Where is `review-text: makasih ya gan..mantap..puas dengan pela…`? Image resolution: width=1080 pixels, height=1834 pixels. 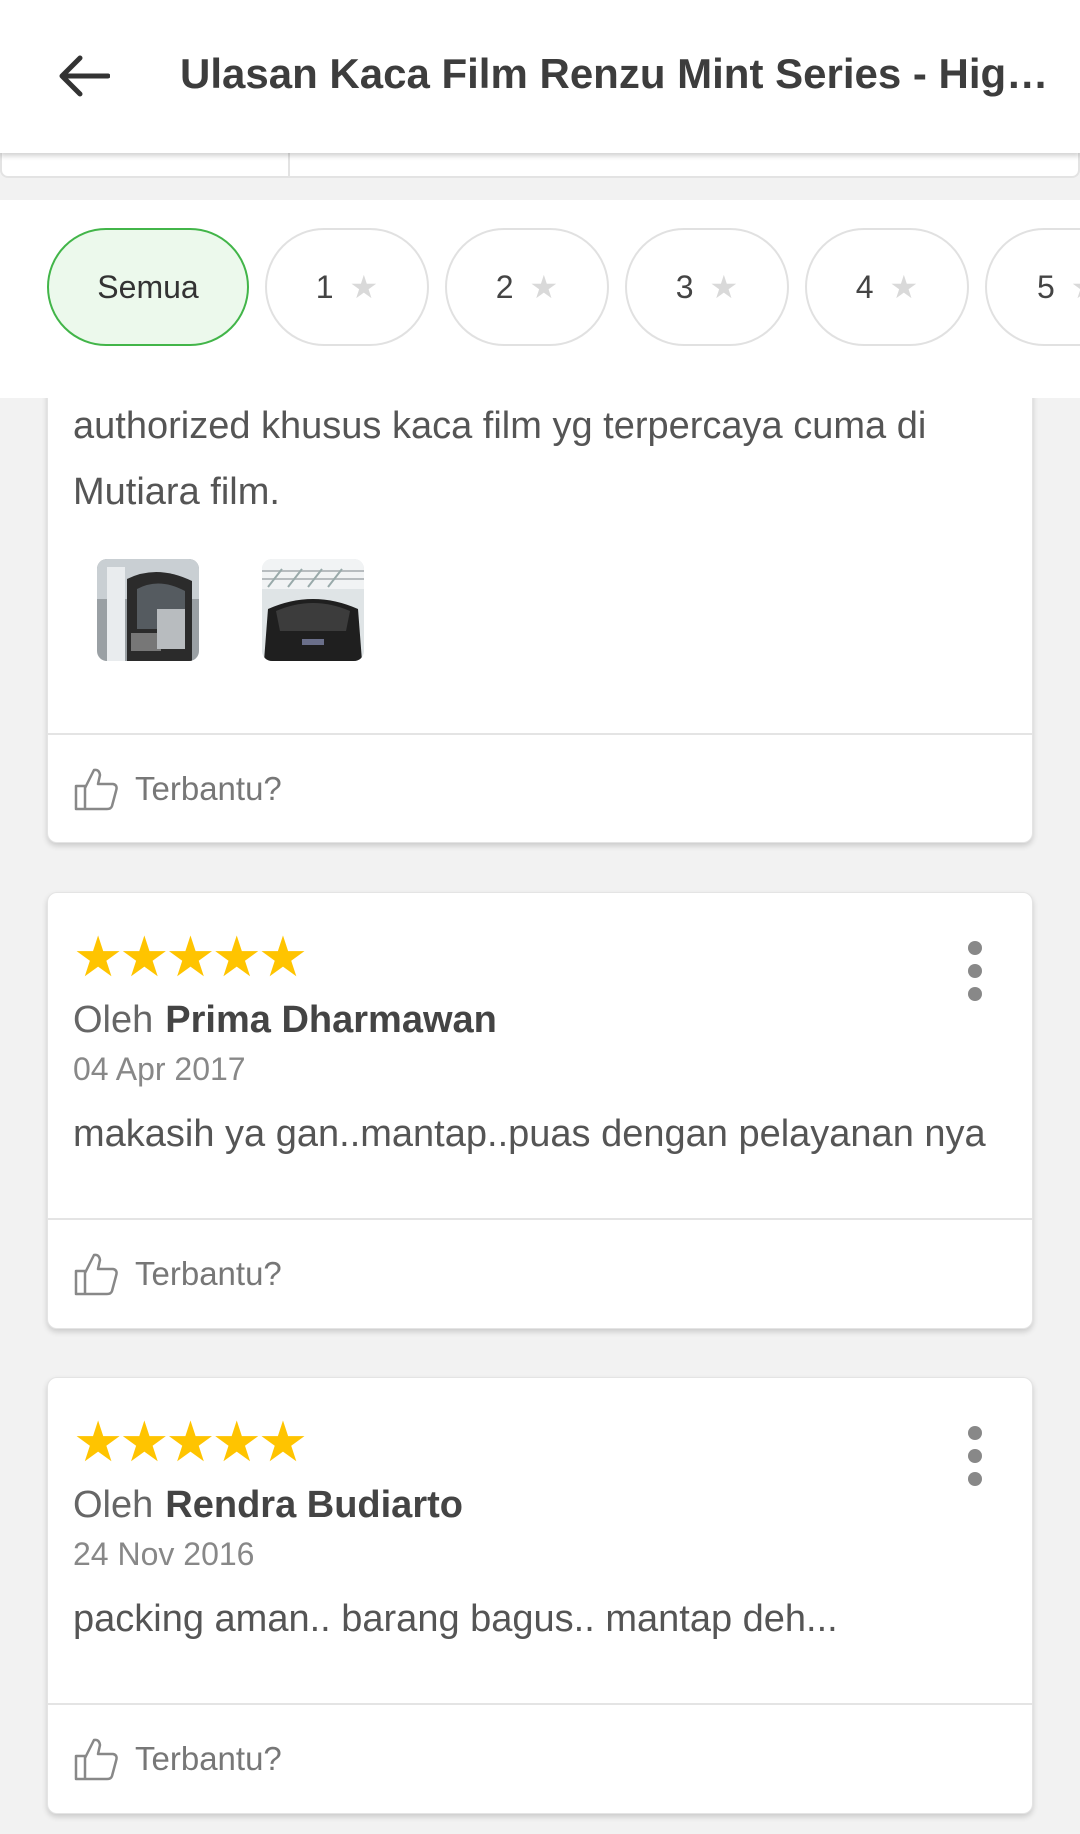
review-text: makasih ya gan..mantap..puas dengan pela… is located at coordinates (529, 1134).